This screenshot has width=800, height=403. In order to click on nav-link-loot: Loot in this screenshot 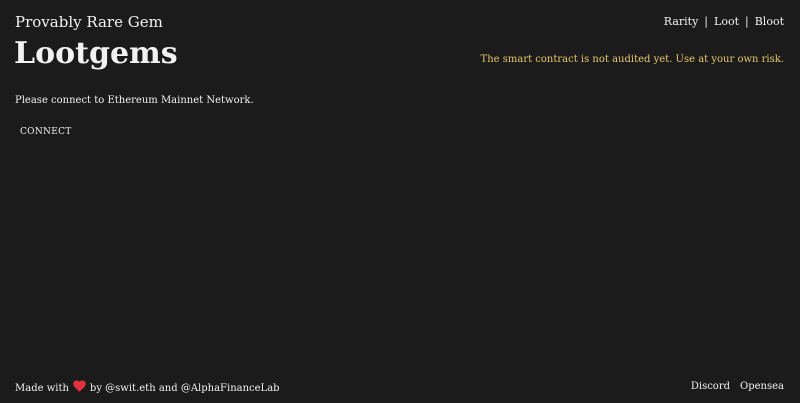, I will do `click(726, 22)`.